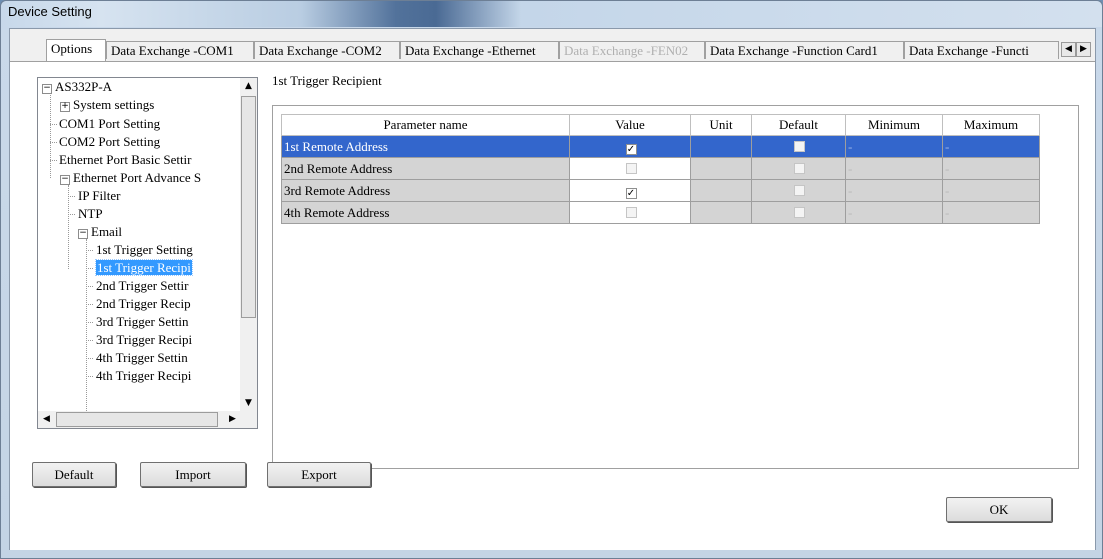 The height and width of the screenshot is (559, 1103). Describe the element at coordinates (137, 177) in the screenshot. I see `tree-item-label: Ethernet Port Advance S` at that location.